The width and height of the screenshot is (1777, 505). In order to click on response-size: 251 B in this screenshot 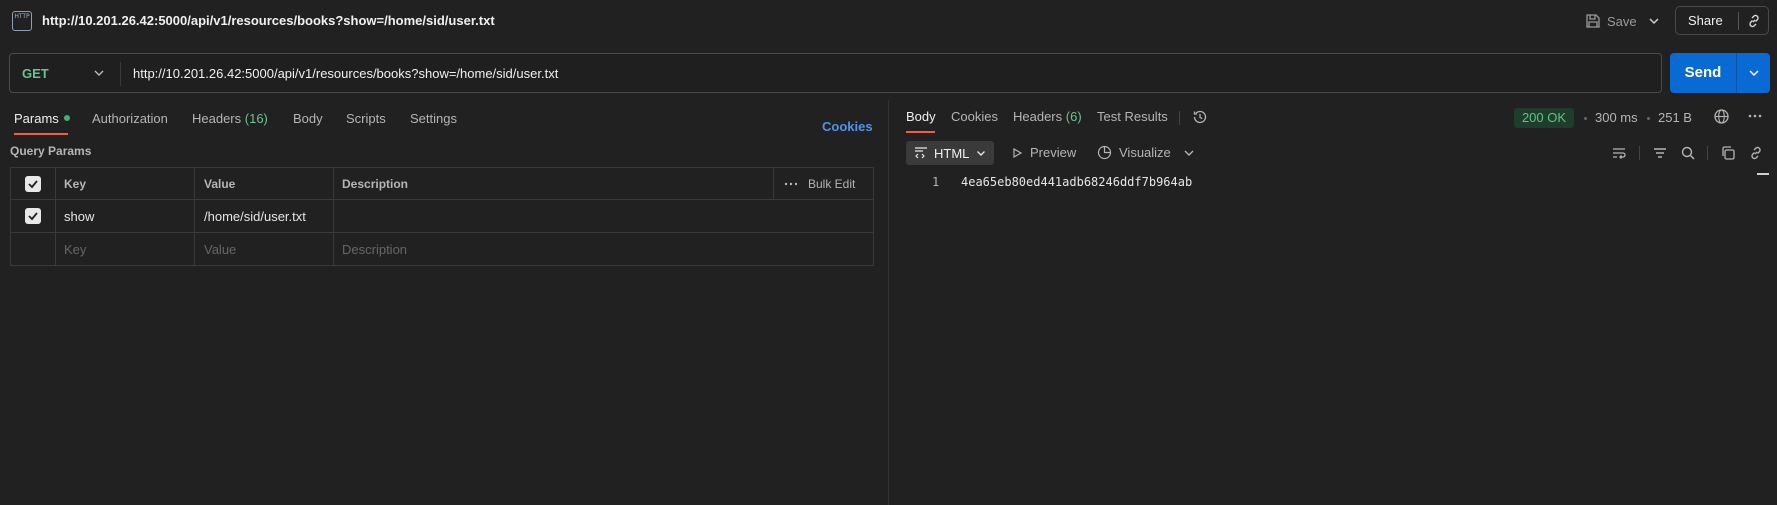, I will do `click(1675, 117)`.